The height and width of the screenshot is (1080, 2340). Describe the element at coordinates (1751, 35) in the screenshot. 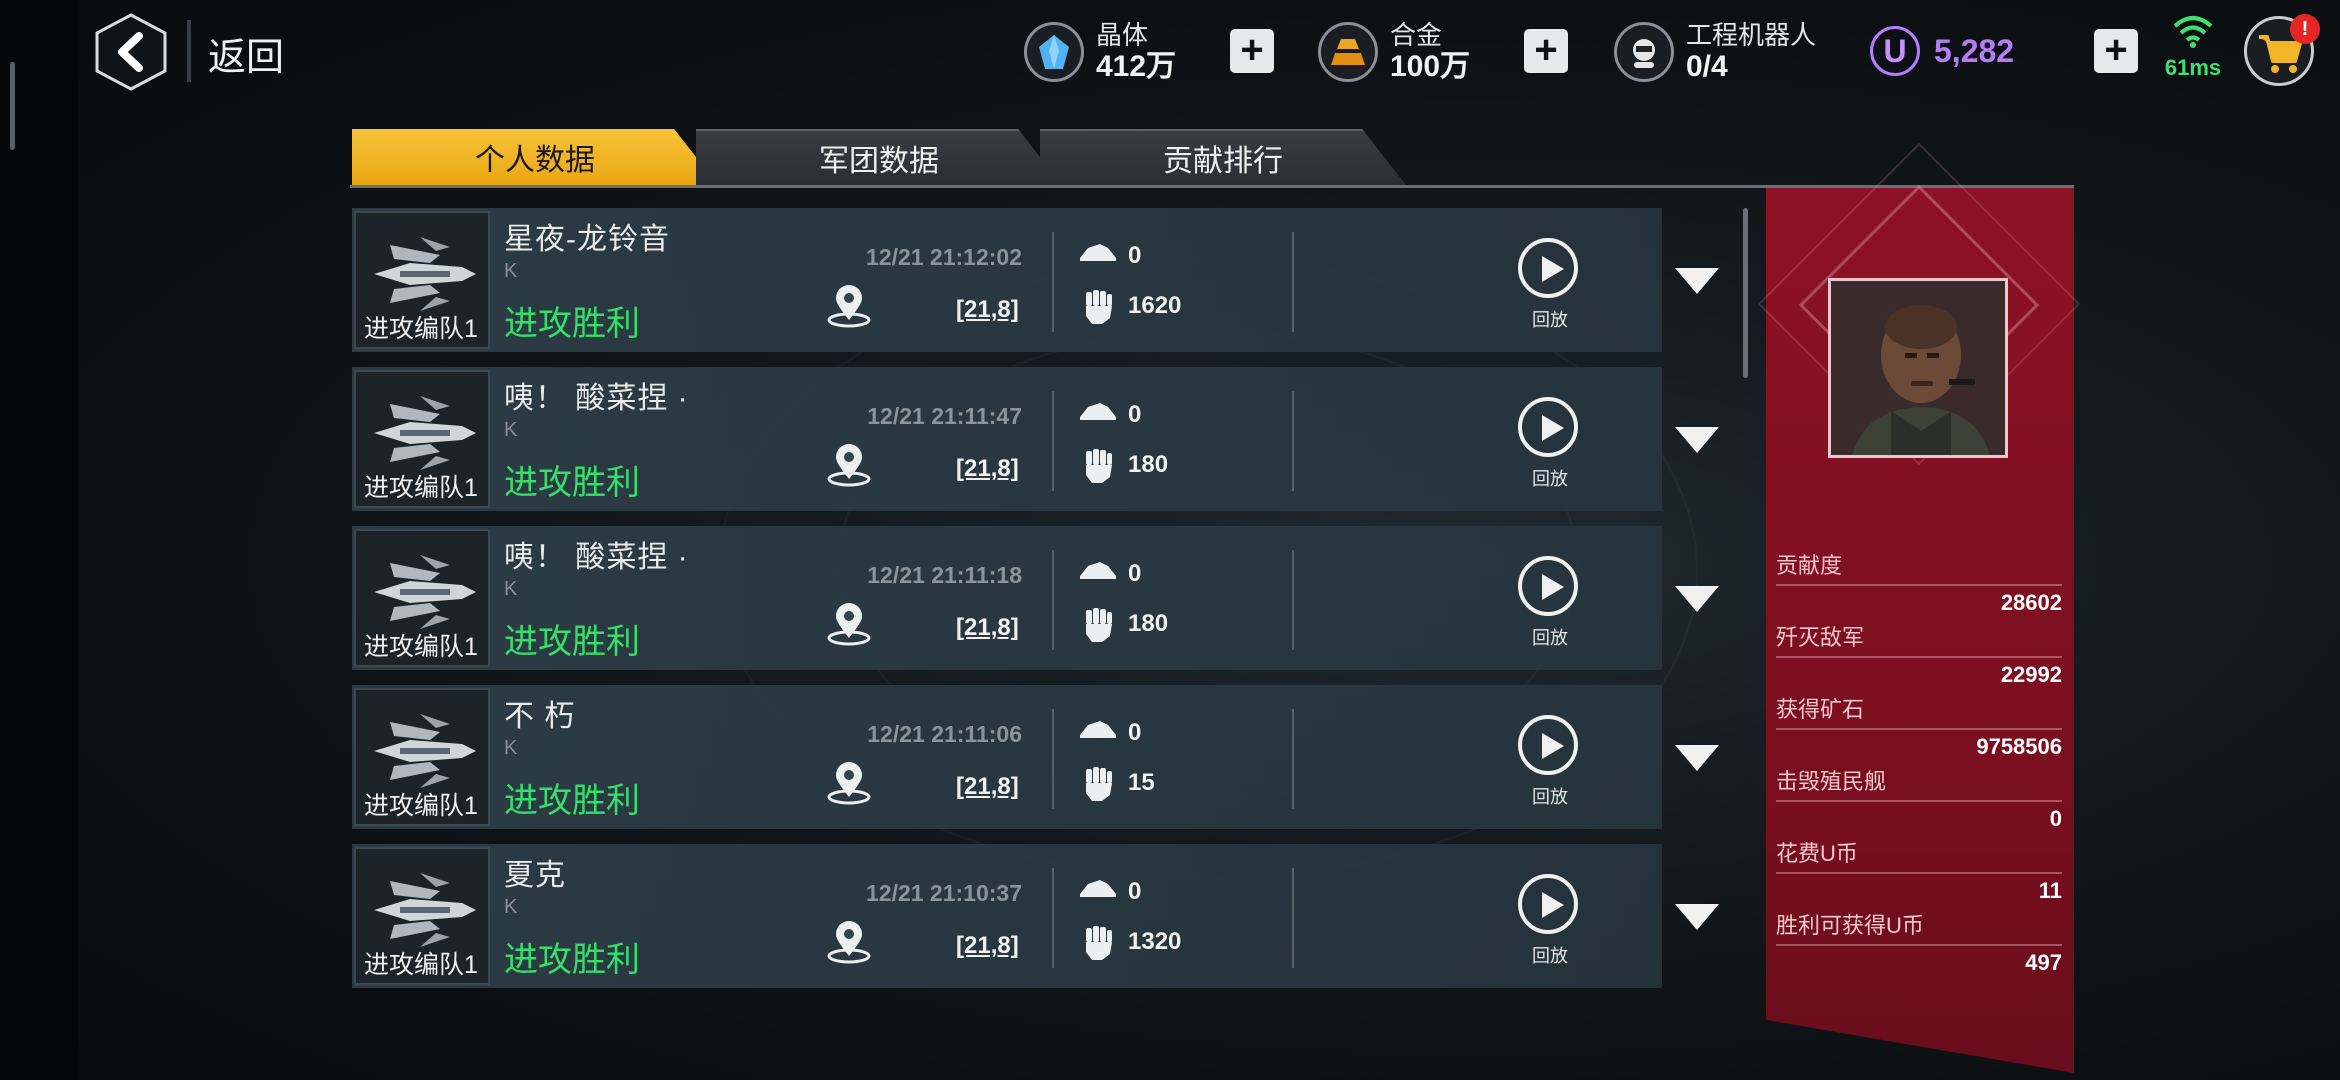

I see `robot-label: 工程机器人` at that location.